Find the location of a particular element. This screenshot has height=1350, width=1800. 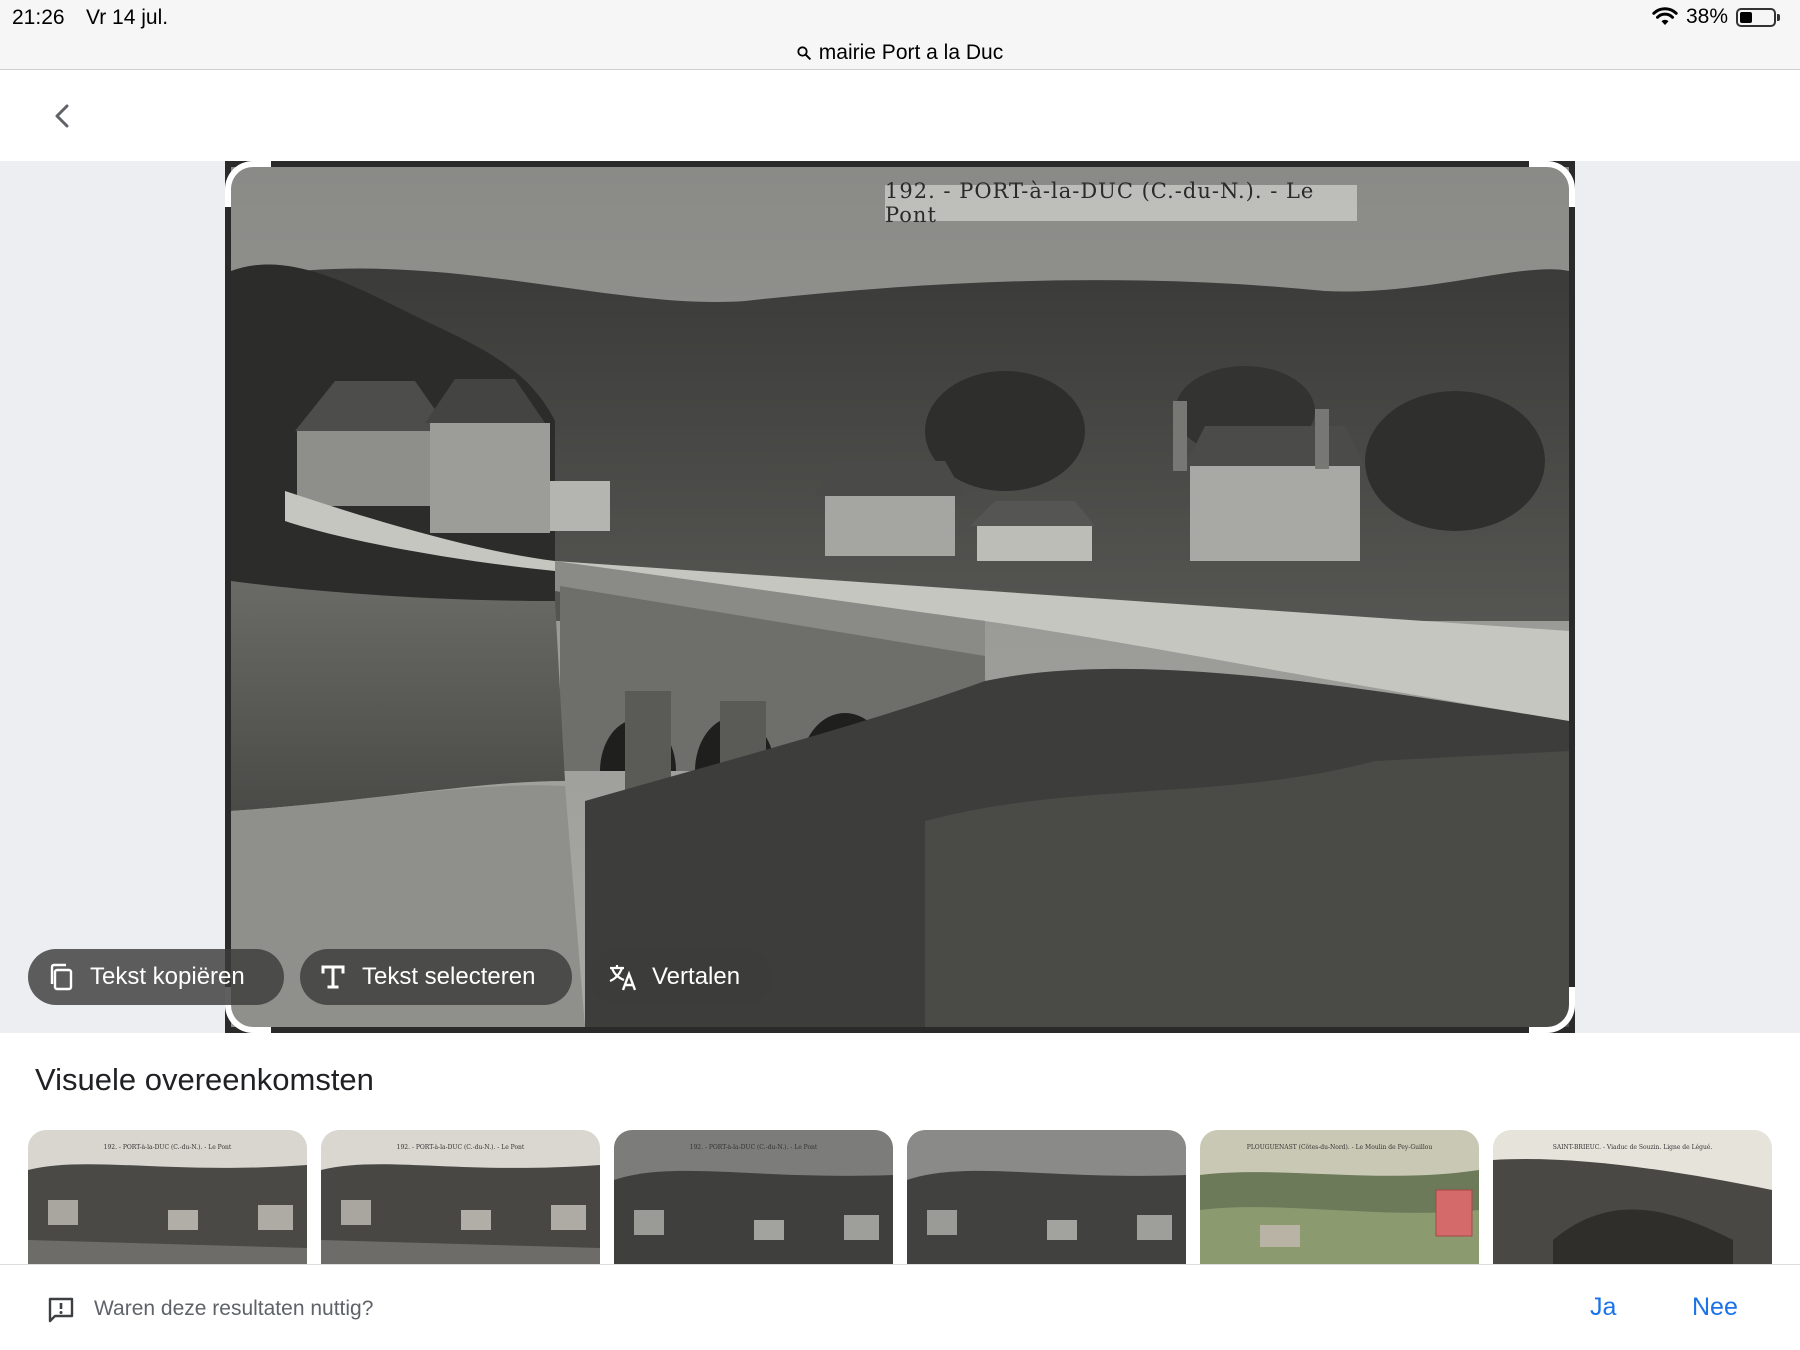

status-indicators: 38% is located at coordinates (1716, 17).